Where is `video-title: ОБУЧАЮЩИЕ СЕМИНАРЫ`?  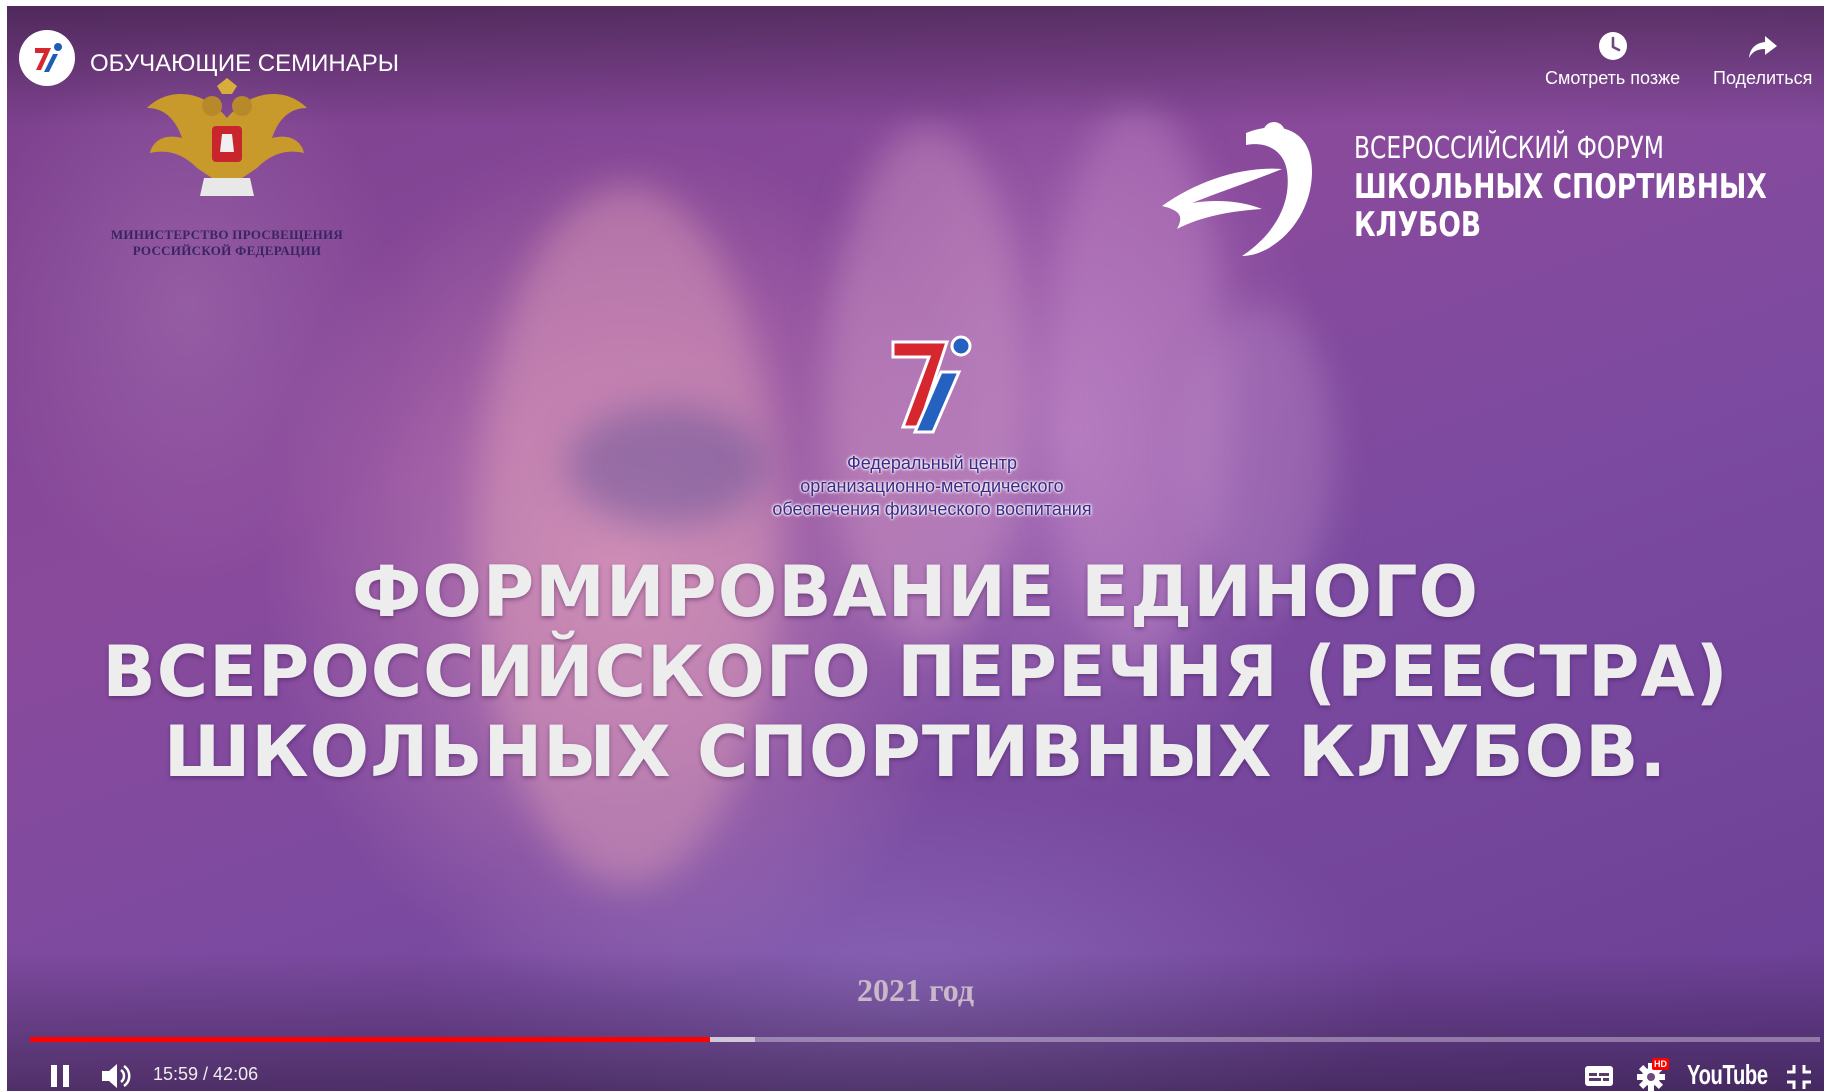
video-title: ОБУЧАЮЩИЕ СЕМИНАРЫ is located at coordinates (244, 64).